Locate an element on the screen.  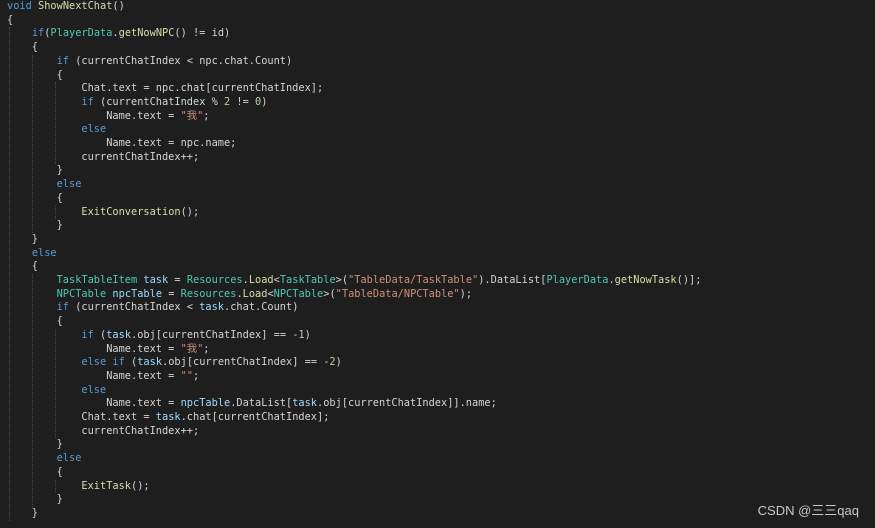
code-token: () != id) is located at coordinates (202, 33).